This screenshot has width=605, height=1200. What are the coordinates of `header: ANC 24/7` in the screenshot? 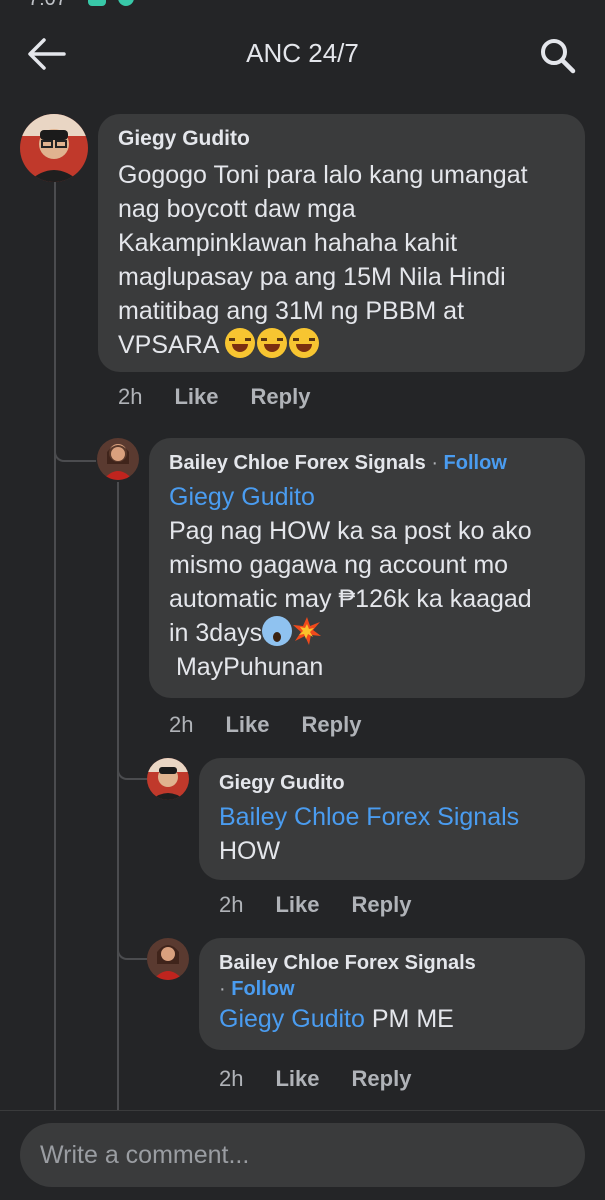 It's located at (302, 54).